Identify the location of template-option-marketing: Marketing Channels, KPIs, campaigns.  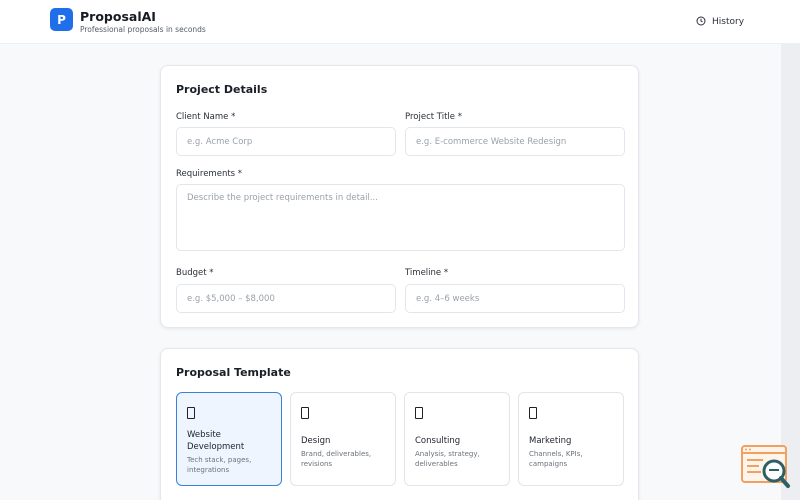
(571, 439).